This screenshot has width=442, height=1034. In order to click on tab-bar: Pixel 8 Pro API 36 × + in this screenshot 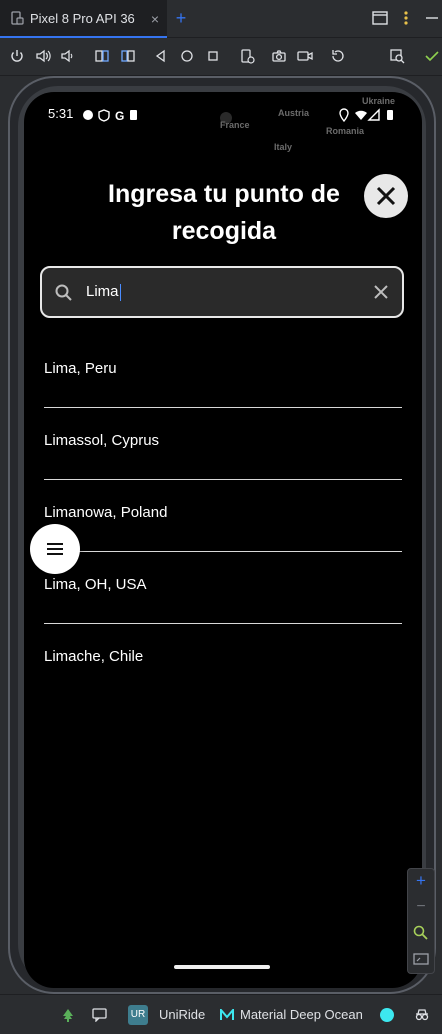, I will do `click(221, 19)`.